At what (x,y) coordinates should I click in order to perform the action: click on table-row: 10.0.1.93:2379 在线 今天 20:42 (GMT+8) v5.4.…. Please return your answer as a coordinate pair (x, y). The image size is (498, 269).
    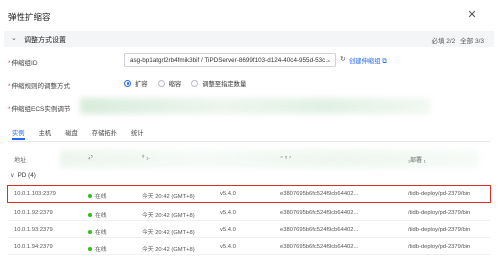
    Looking at the image, I should click on (249, 230).